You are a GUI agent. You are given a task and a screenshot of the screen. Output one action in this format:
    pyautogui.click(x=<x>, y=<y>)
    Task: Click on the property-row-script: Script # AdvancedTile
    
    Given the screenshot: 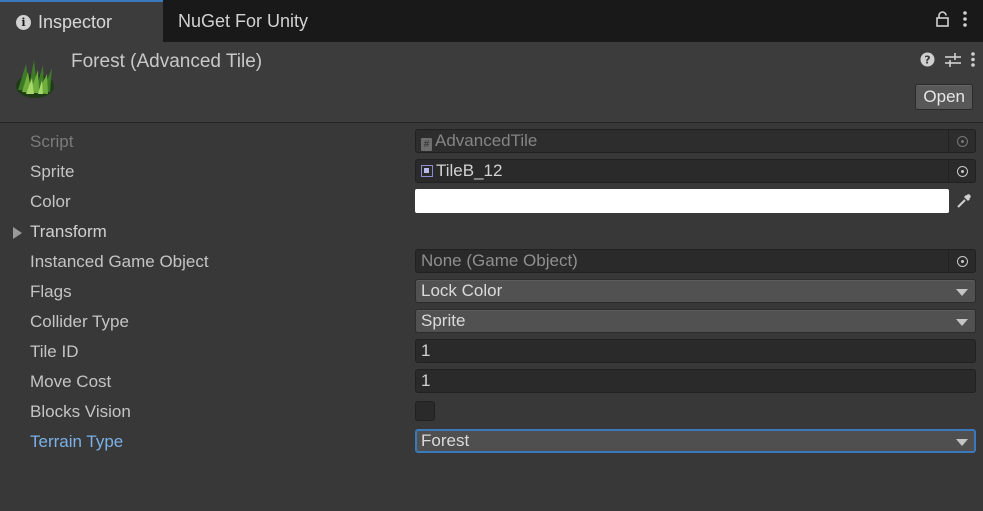 What is the action you would take?
    pyautogui.click(x=491, y=142)
    